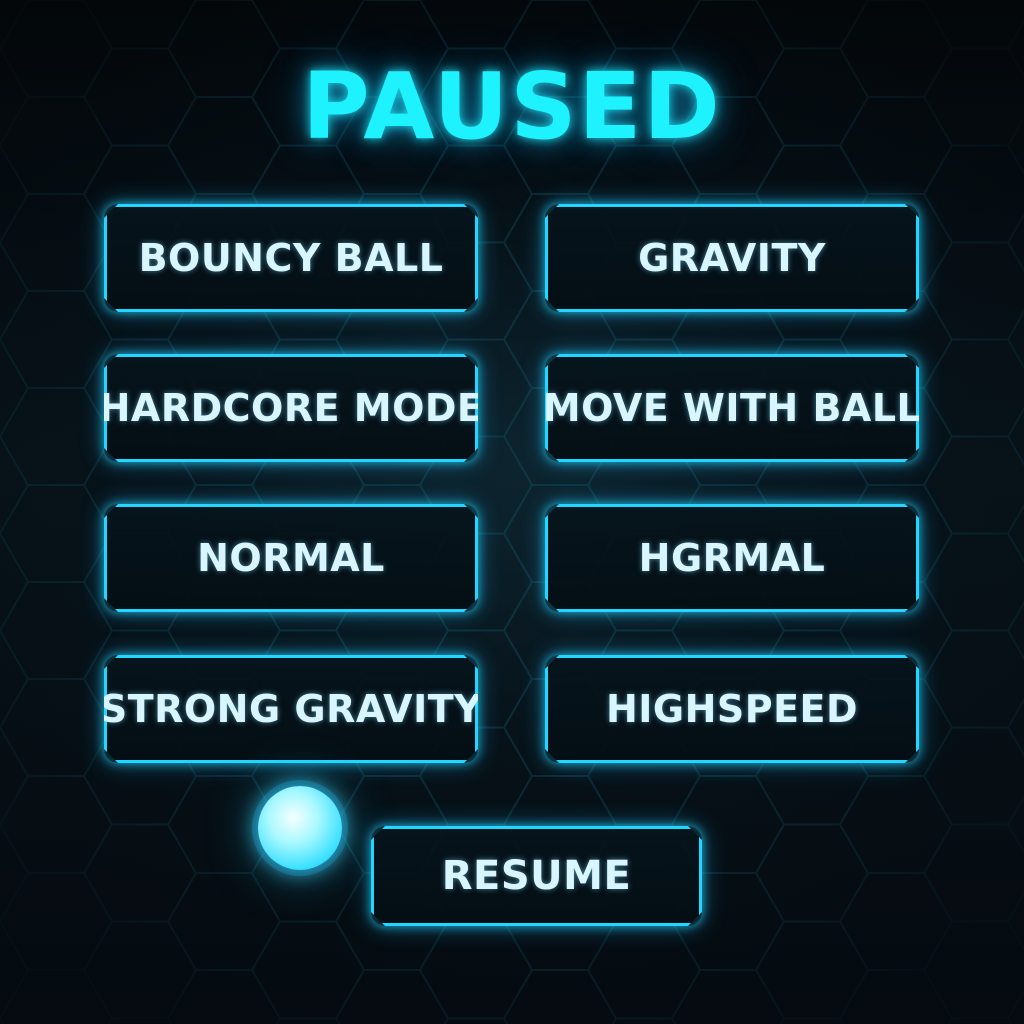 The image size is (1024, 1024). I want to click on hgrmal-button: HGRMAL, so click(732, 558).